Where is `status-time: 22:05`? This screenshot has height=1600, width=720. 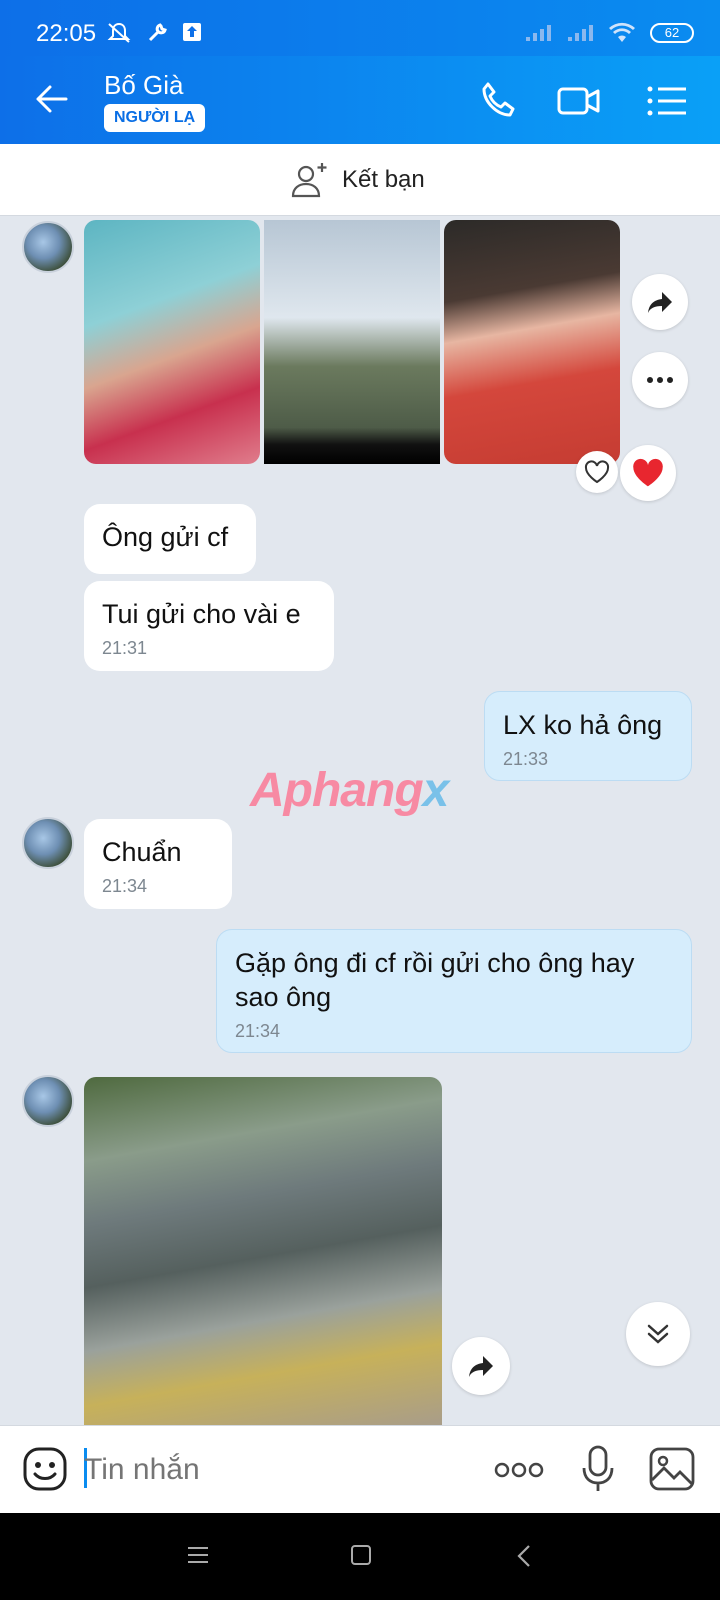
status-time: 22:05 is located at coordinates (66, 33).